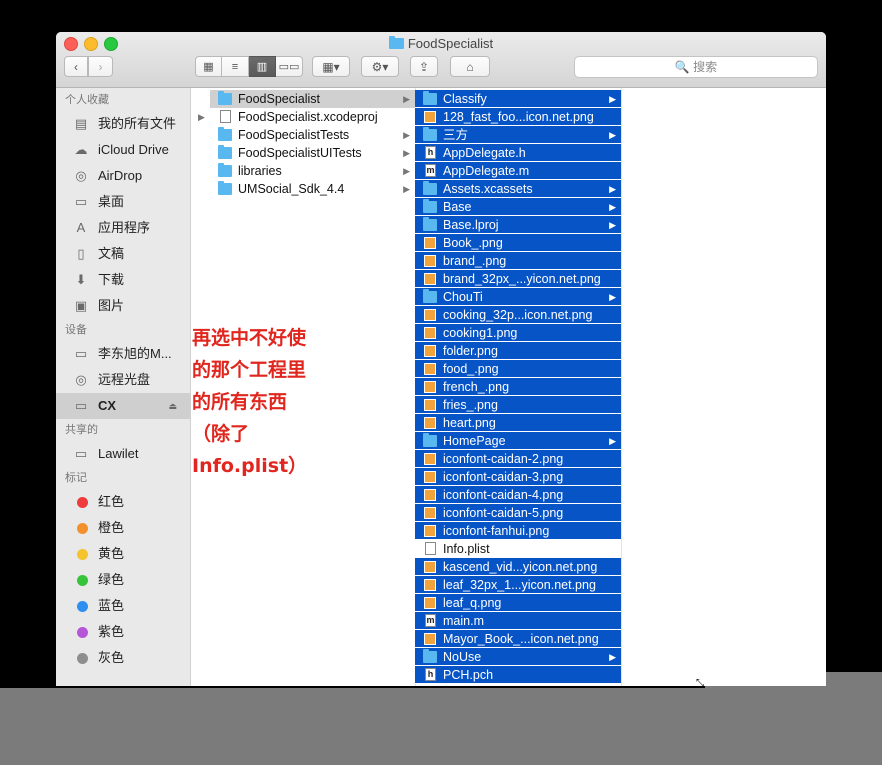  I want to click on favorites-item: ⬇ 下载, so click(123, 280).